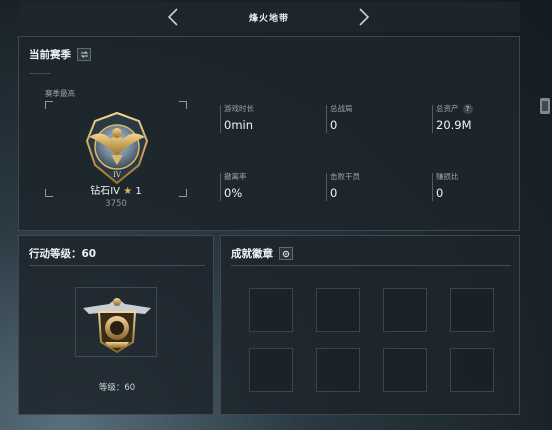 This screenshot has width=552, height=430. I want to click on level-value: 等级：60, so click(117, 388).